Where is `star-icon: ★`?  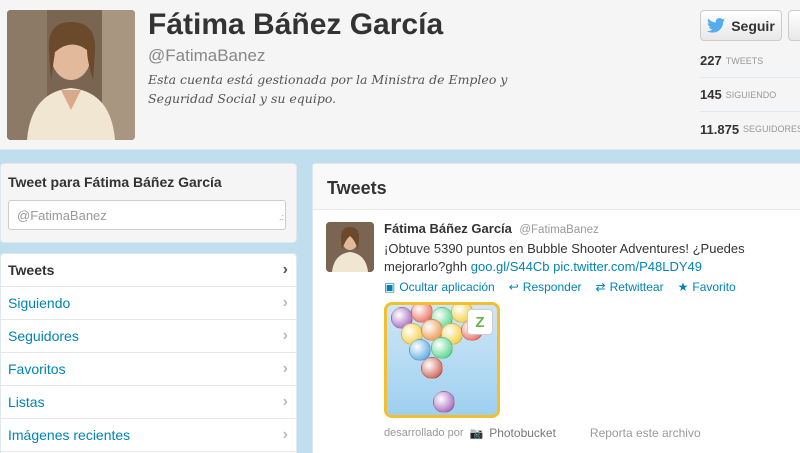 star-icon: ★ is located at coordinates (683, 287).